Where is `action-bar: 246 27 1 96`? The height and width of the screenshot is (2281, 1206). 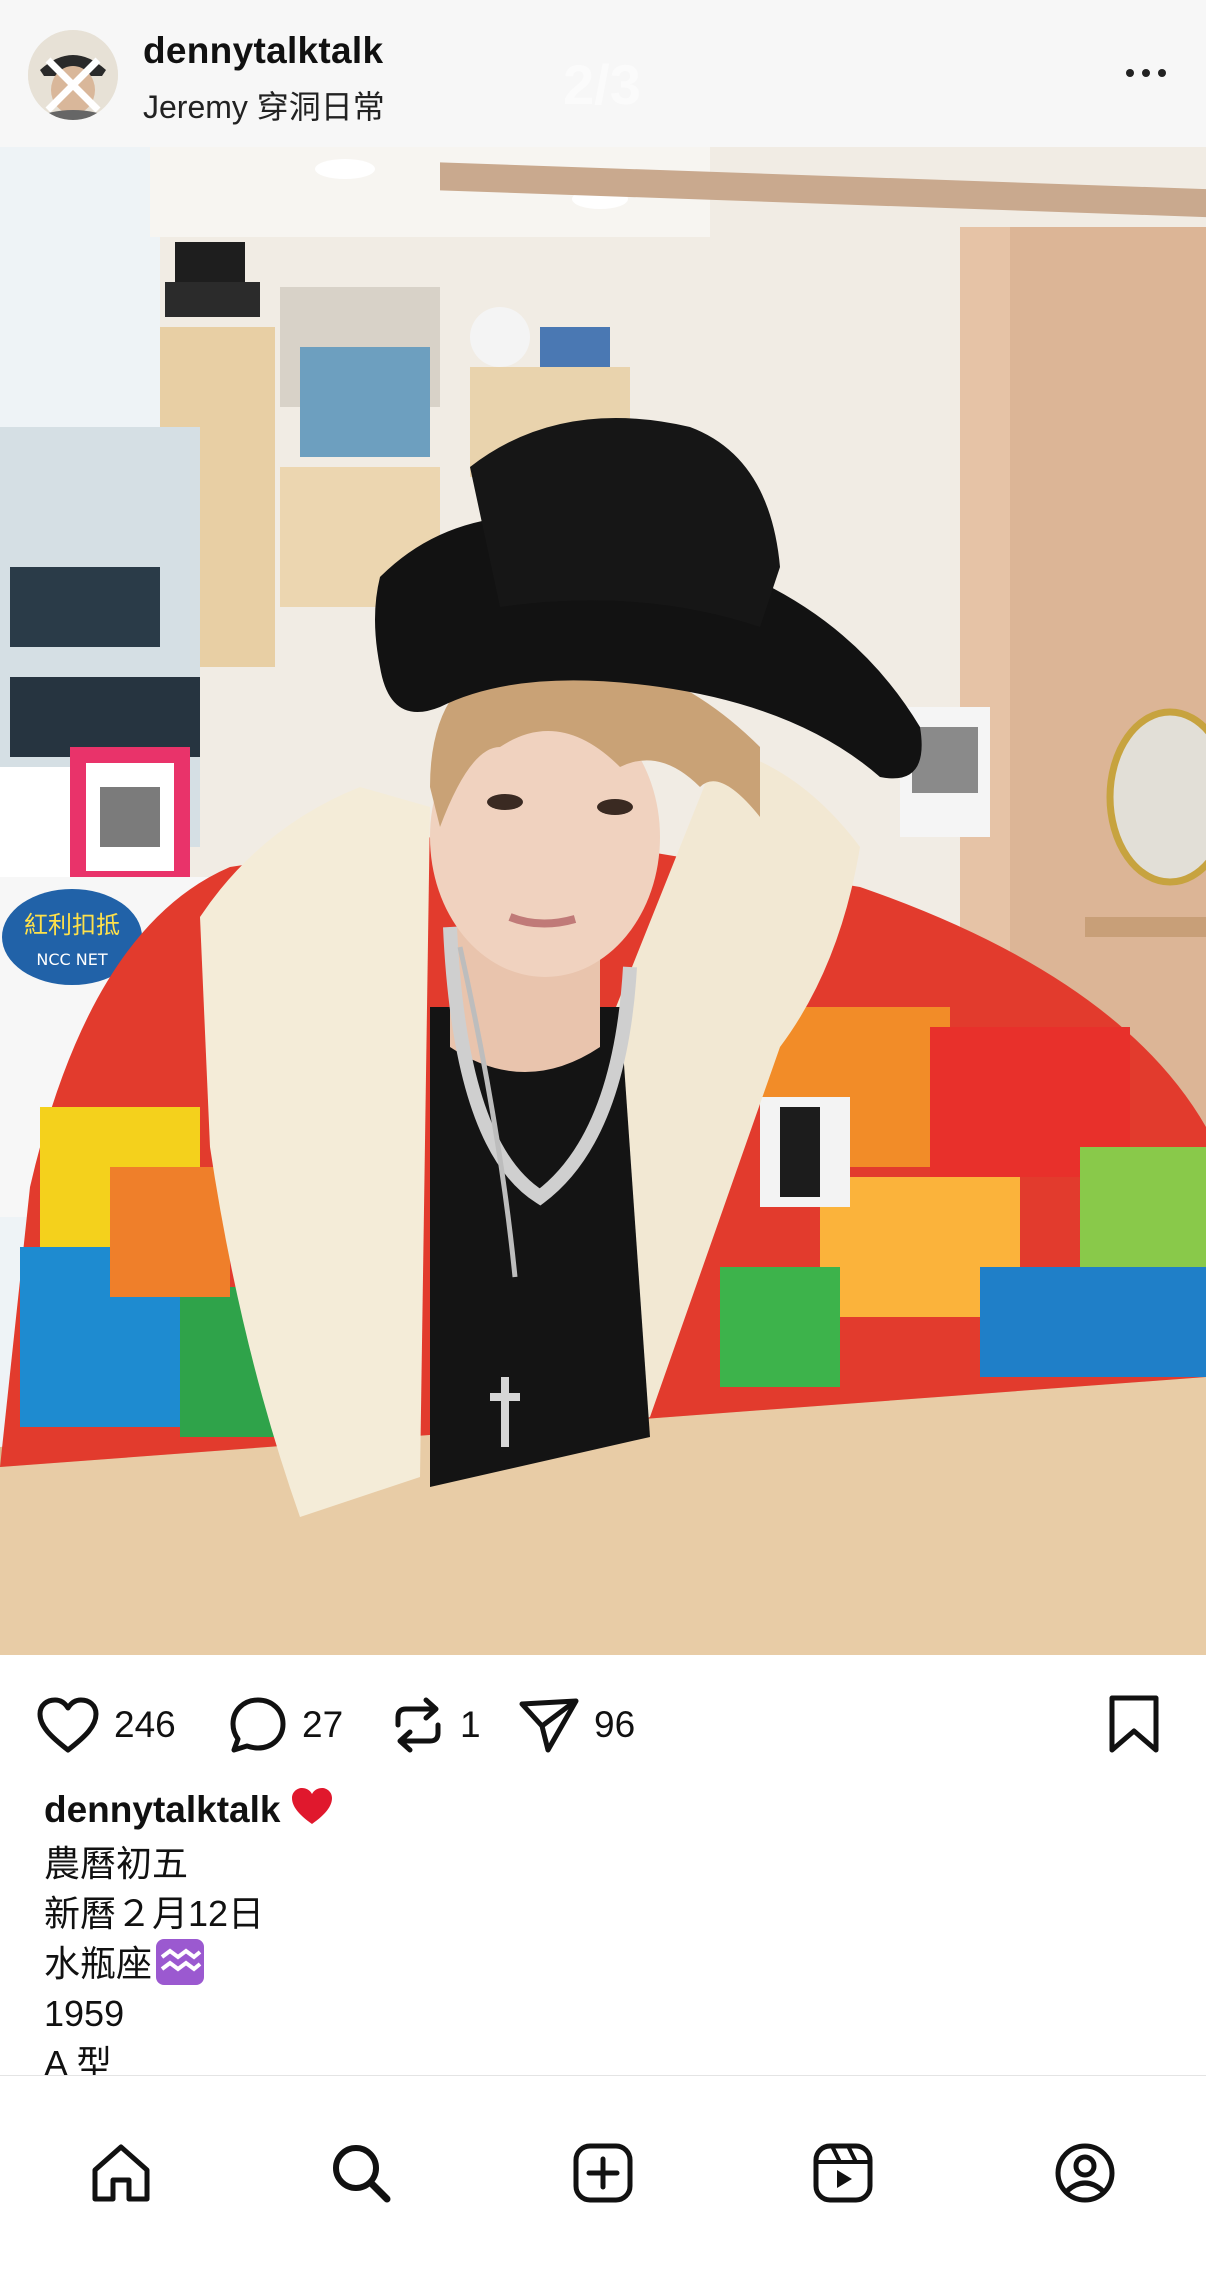
action-bar: 246 27 1 96 is located at coordinates (603, 1720).